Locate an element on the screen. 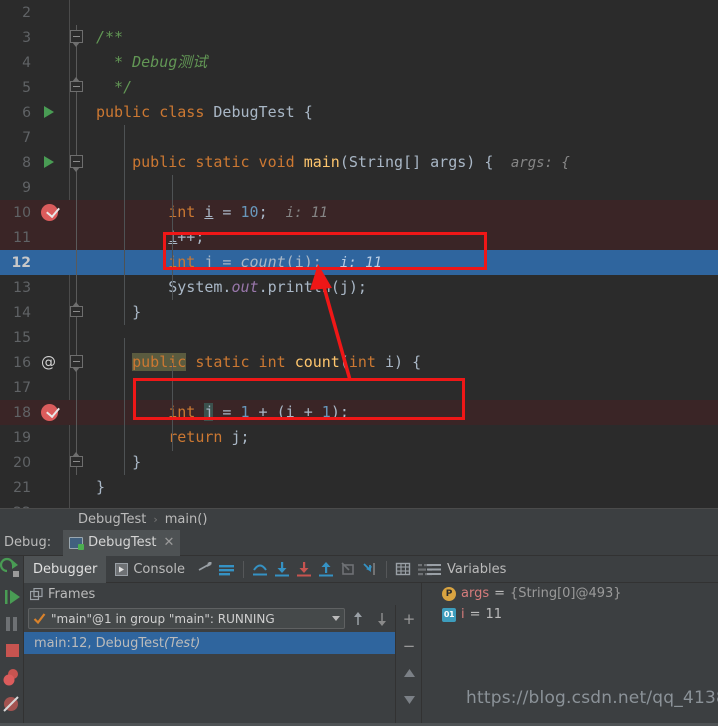  close-icon: ✕ is located at coordinates (169, 542).